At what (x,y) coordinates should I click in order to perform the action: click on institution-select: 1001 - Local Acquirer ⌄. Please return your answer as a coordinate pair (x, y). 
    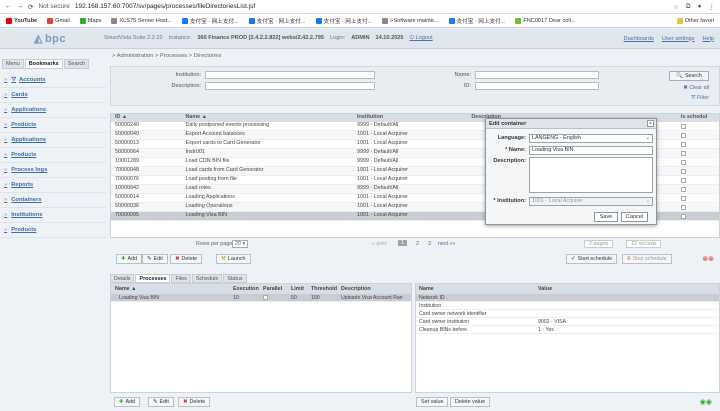
    Looking at the image, I should click on (591, 201).